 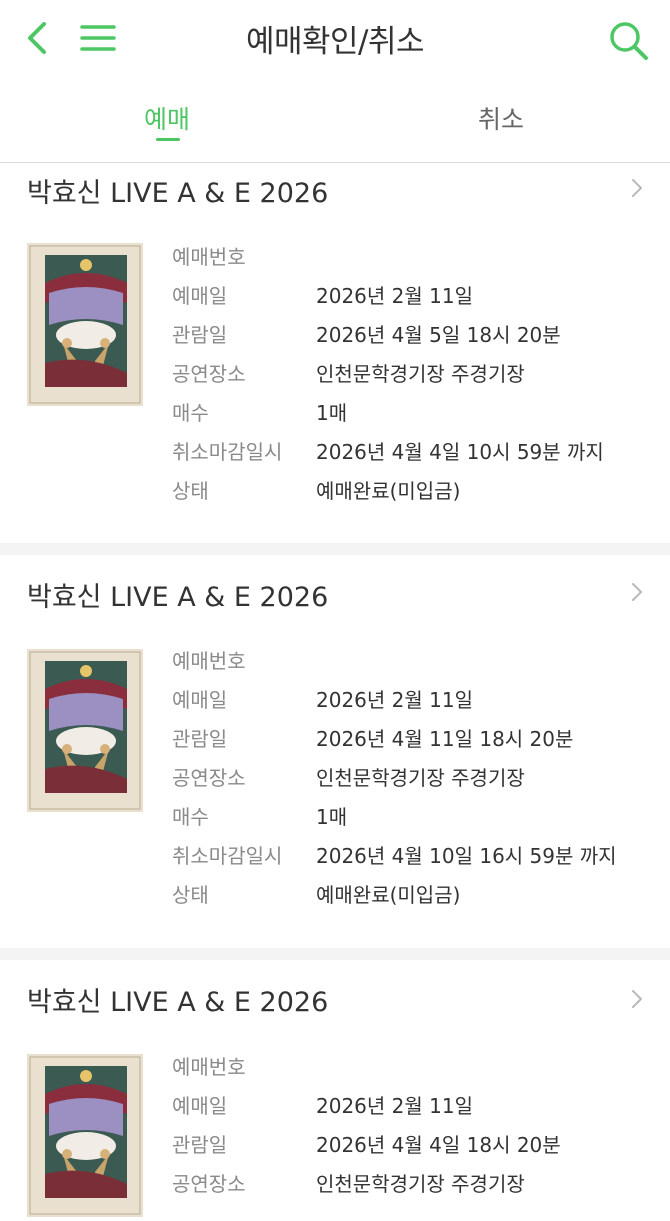 What do you see at coordinates (438, 335) in the screenshot?
I see `view-date-value: 2026년 4월 5일 18시 20분` at bounding box center [438, 335].